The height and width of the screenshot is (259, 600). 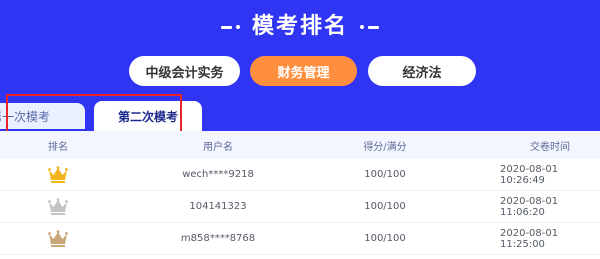 I want to click on title-right-decoration, so click(x=367, y=27).